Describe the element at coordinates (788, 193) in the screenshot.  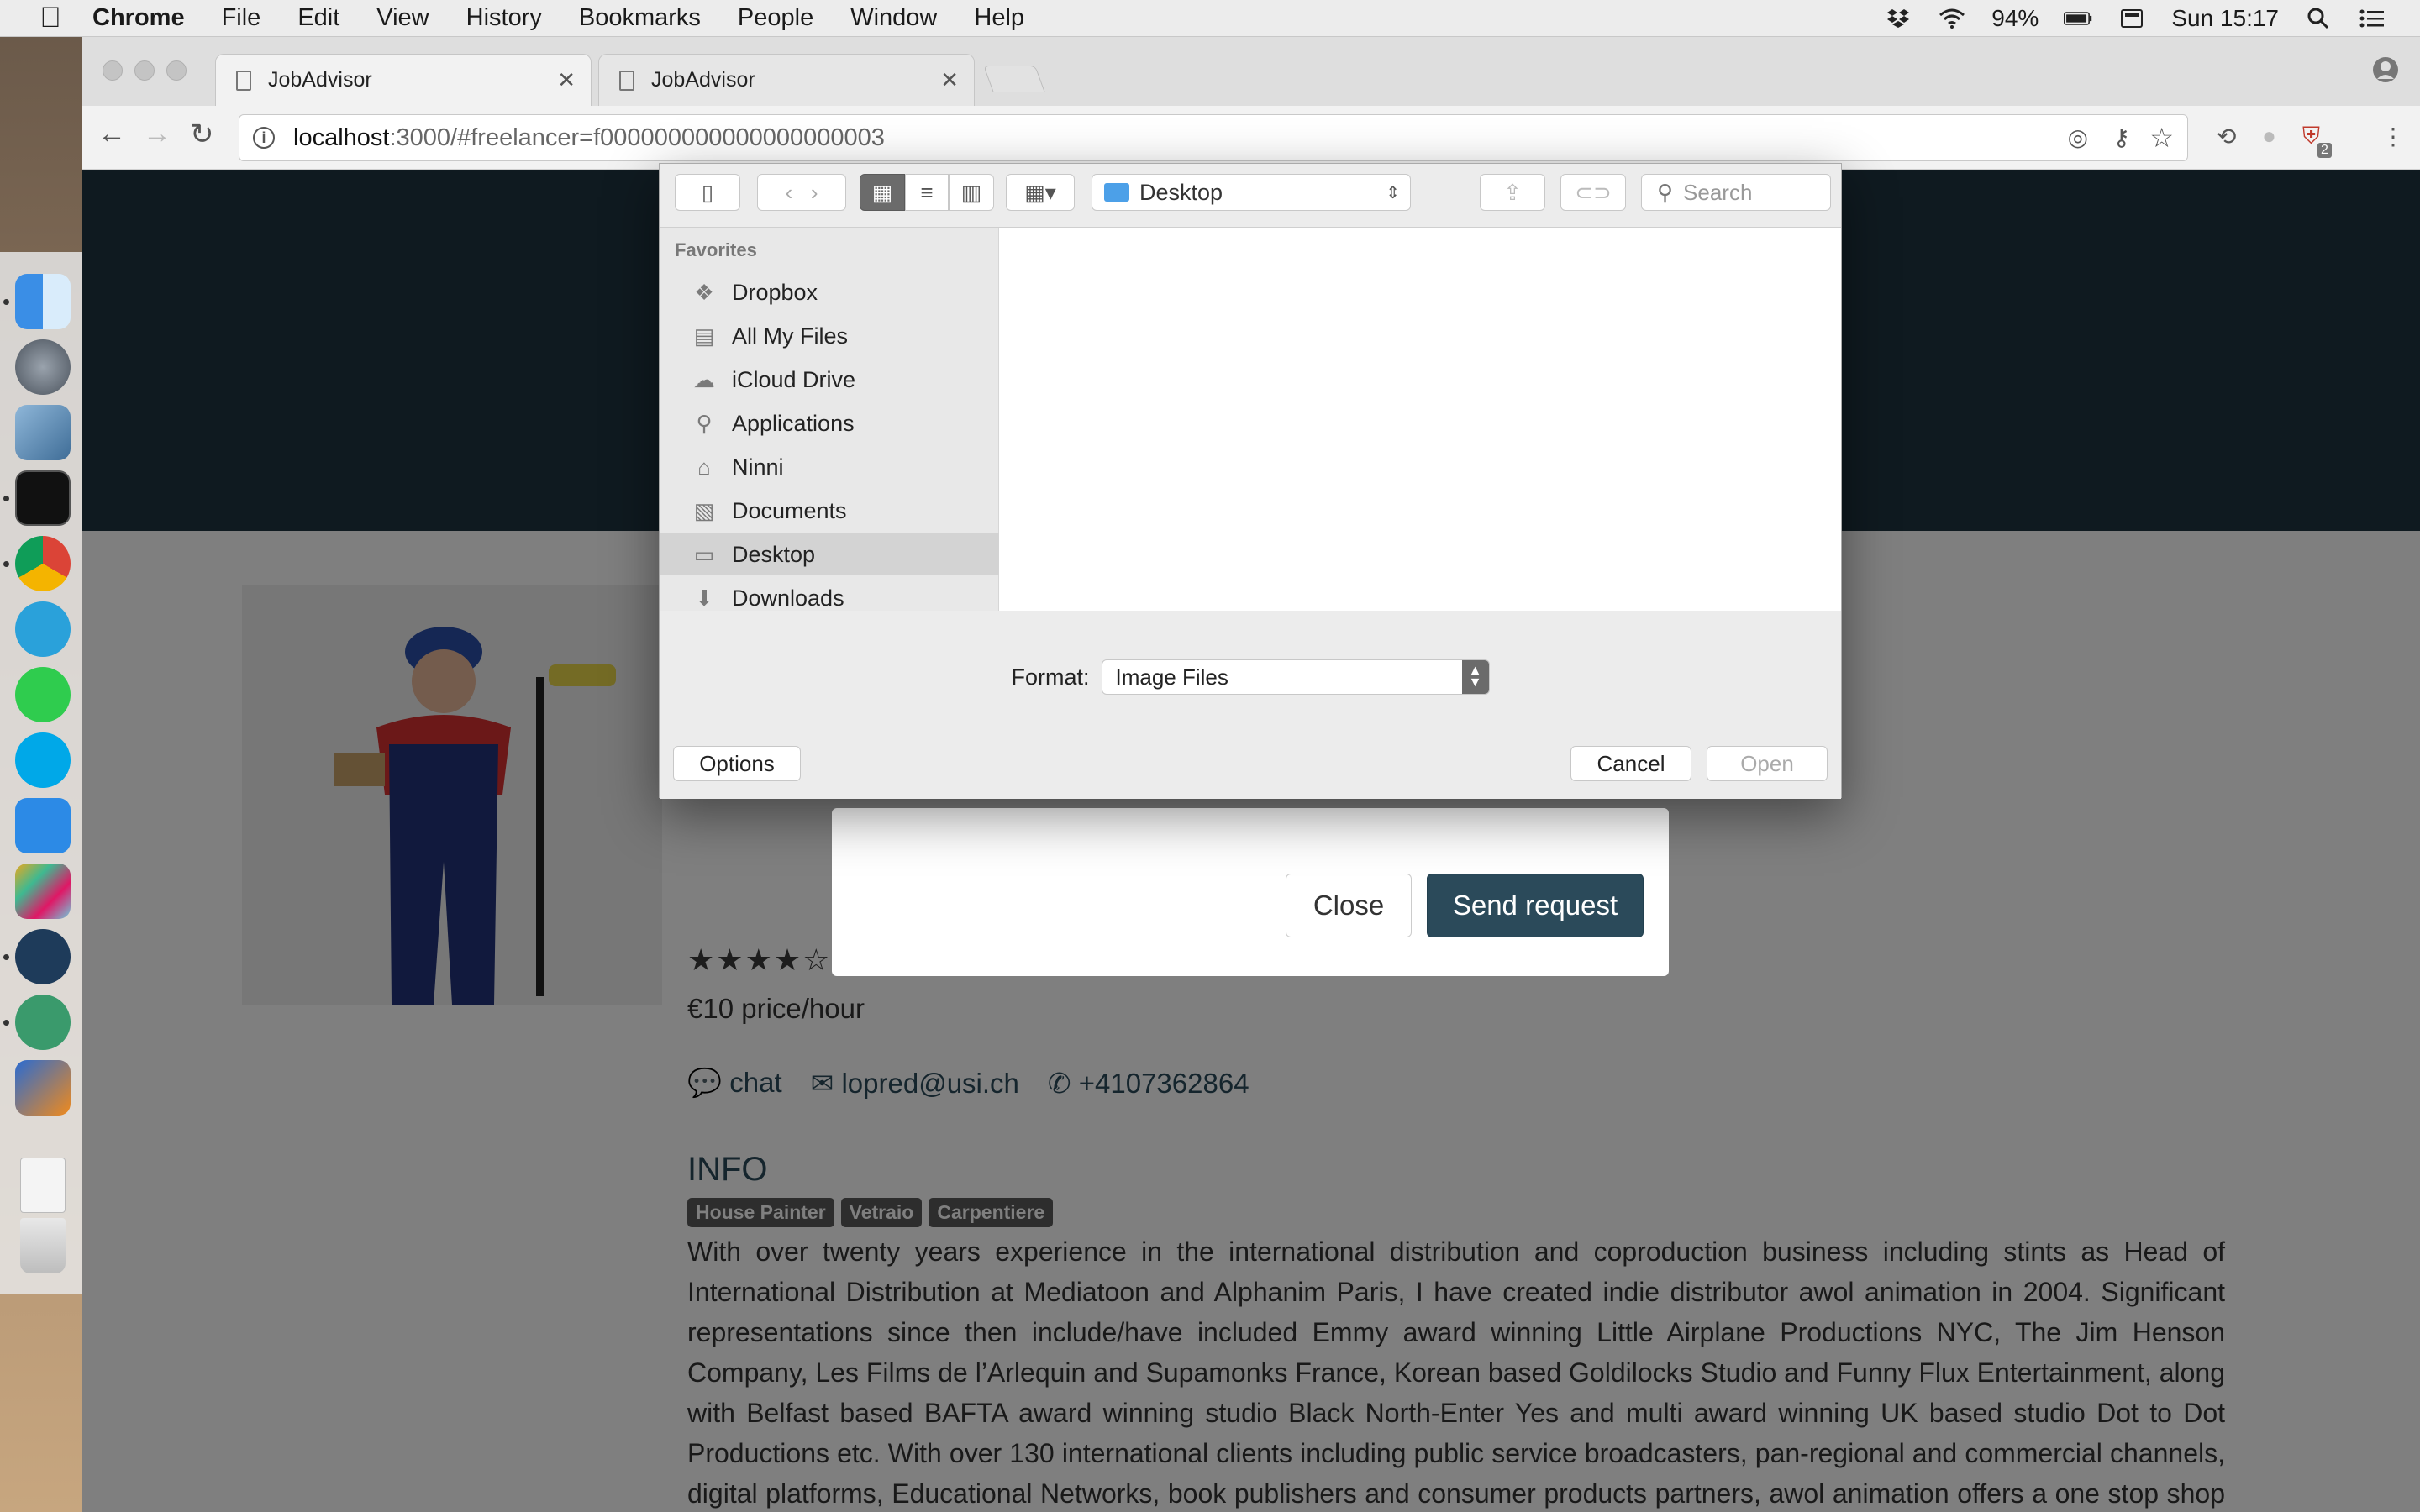
I see `chevron-left-icon: ‹` at that location.